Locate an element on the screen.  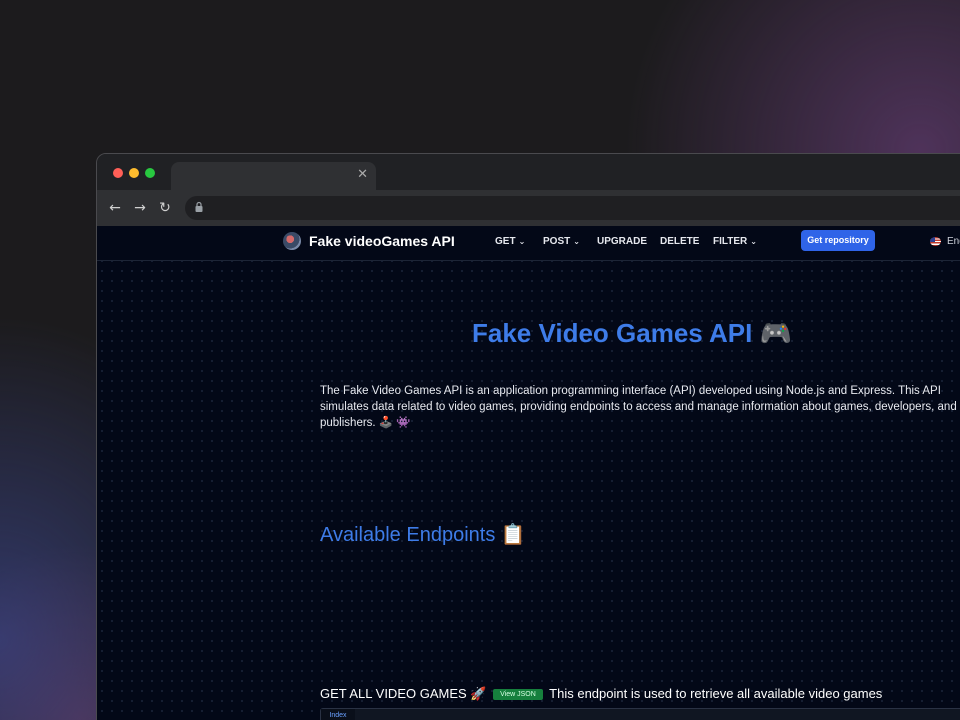
code-panel: Index is located at coordinates (640, 714).